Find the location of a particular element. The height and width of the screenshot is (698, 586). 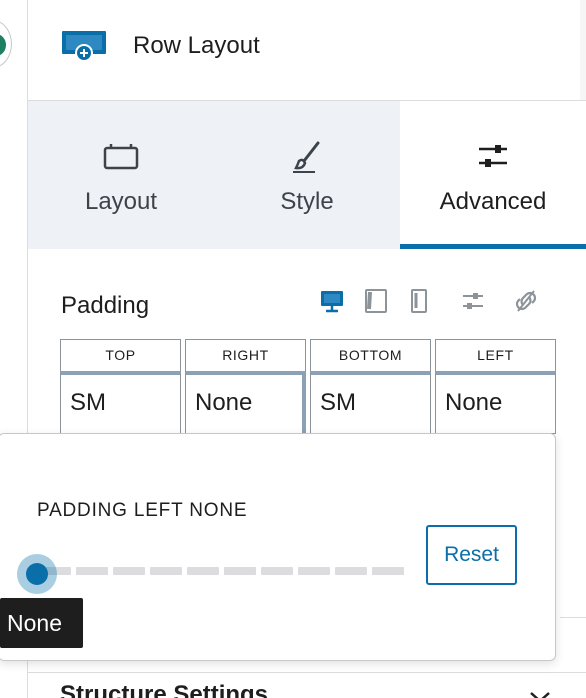

padding-top-value: SM is located at coordinates (120, 402).